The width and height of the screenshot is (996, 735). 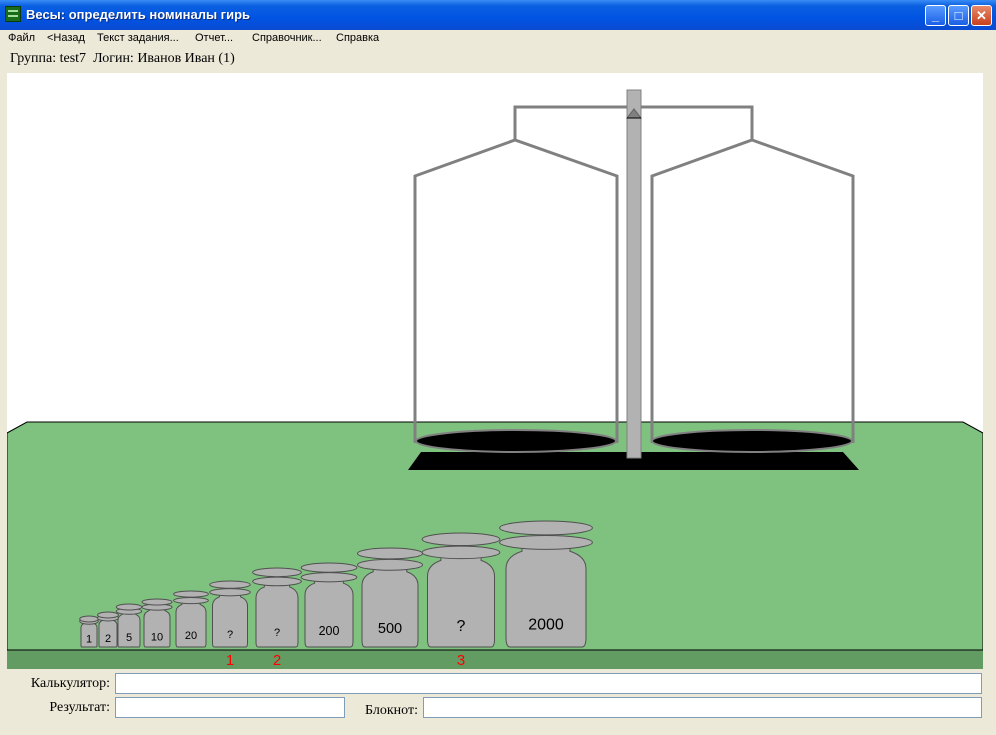 What do you see at coordinates (329, 605) in the screenshot?
I see `weight-7: 200` at bounding box center [329, 605].